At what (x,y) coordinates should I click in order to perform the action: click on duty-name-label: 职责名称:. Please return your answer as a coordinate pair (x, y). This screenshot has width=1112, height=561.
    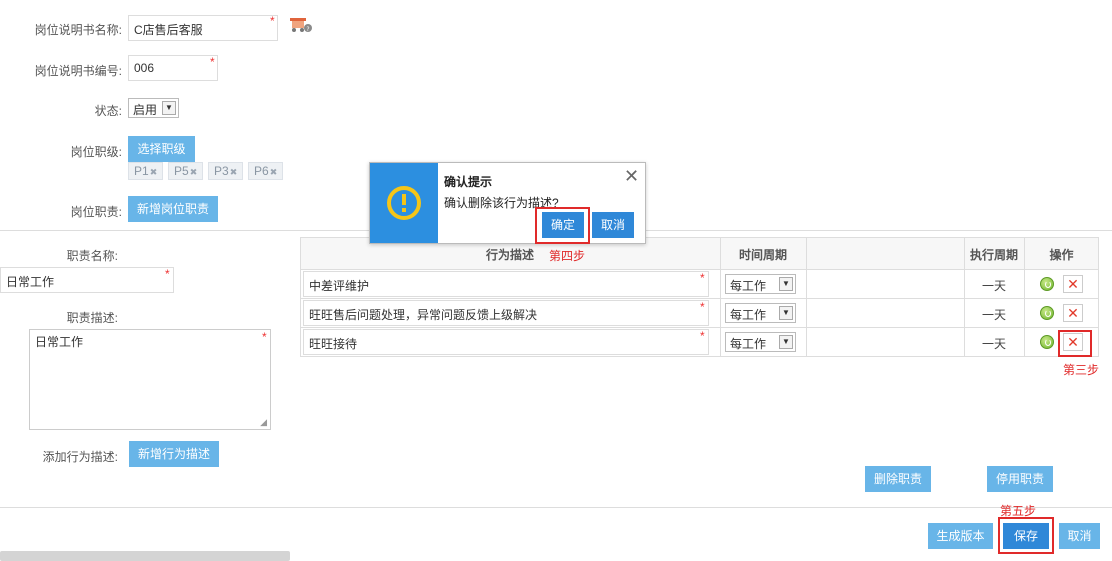
    Looking at the image, I should click on (92, 256).